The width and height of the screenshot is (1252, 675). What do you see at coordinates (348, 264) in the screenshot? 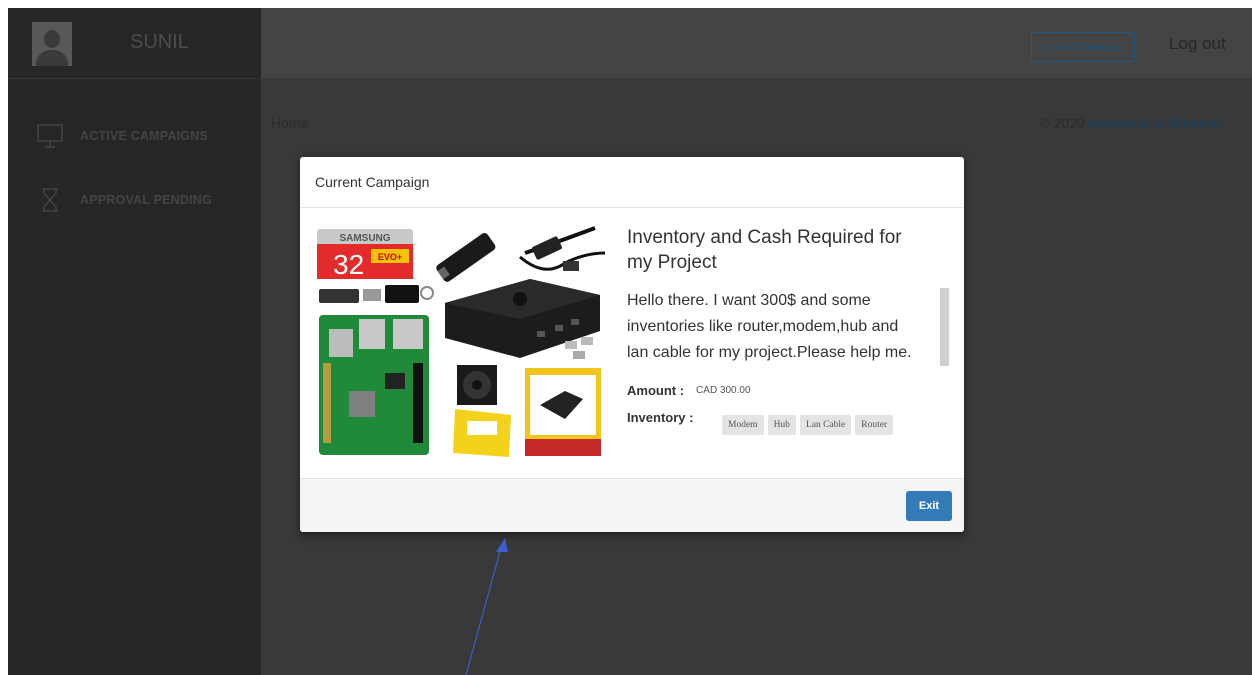
I see `sd-size-text: 32` at bounding box center [348, 264].